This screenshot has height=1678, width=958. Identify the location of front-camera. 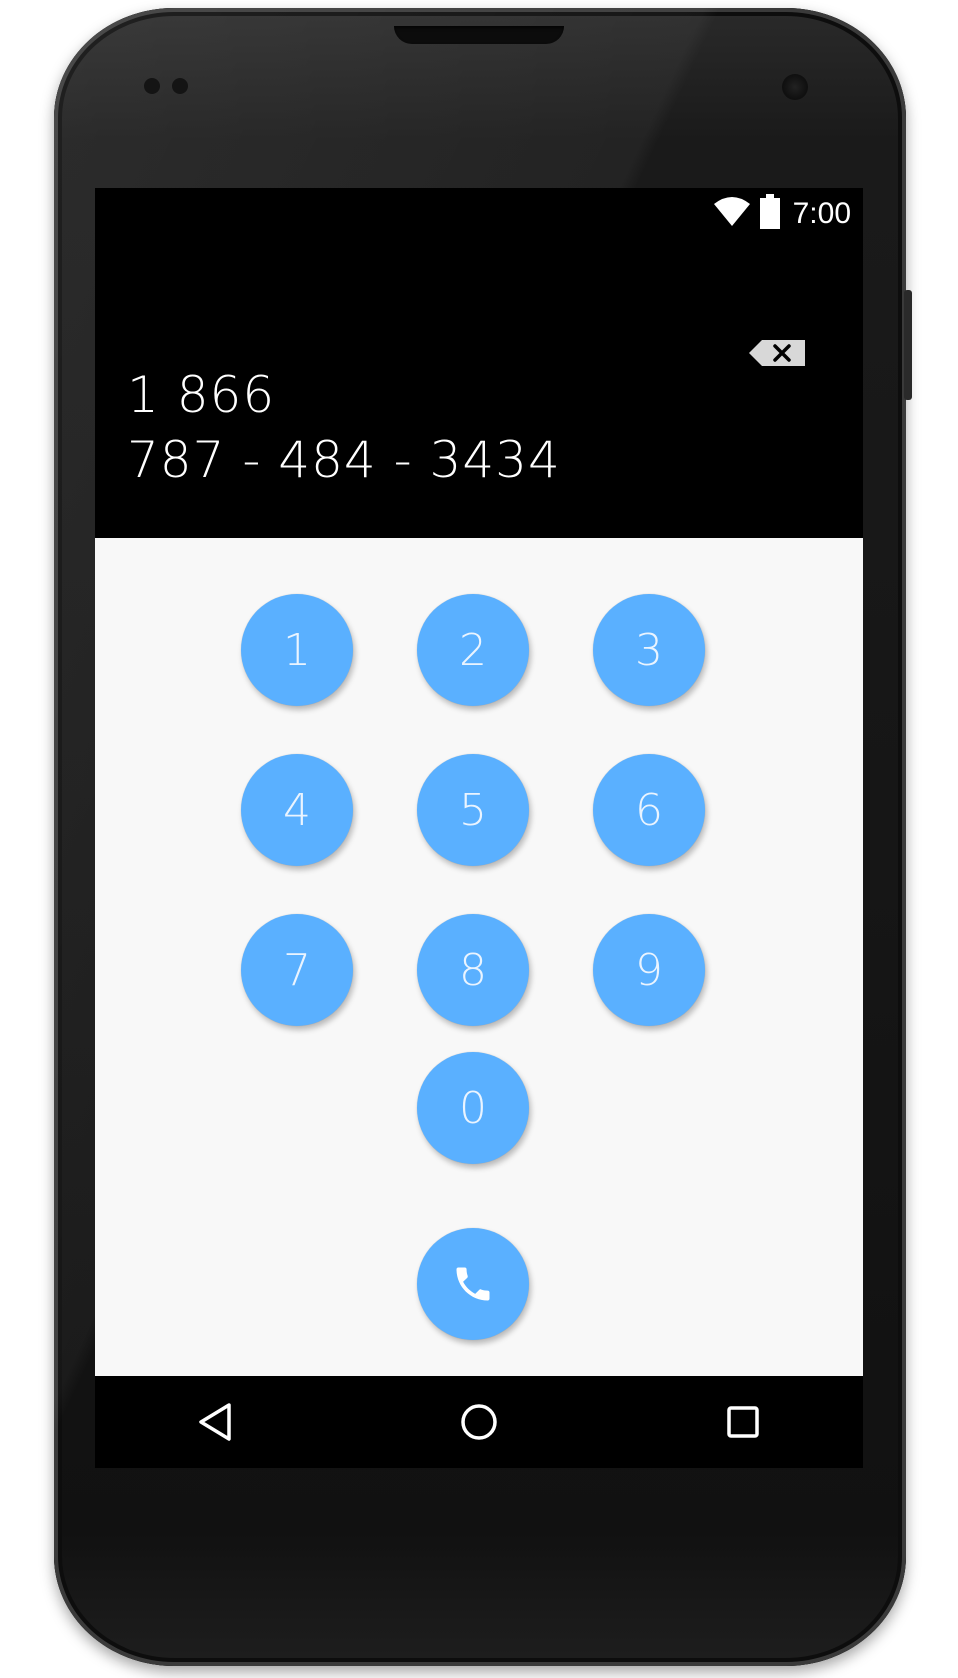
(795, 87).